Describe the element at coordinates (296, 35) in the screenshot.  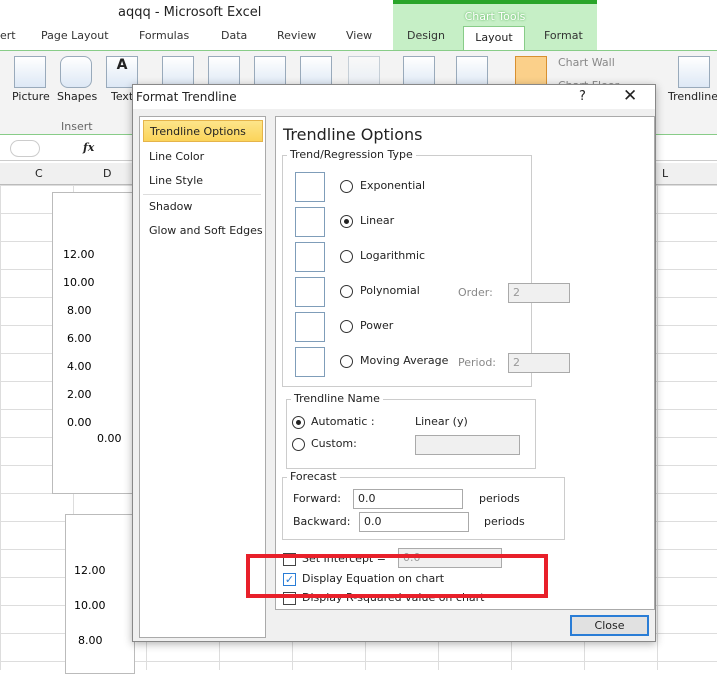
I see `tab-review: Review` at that location.